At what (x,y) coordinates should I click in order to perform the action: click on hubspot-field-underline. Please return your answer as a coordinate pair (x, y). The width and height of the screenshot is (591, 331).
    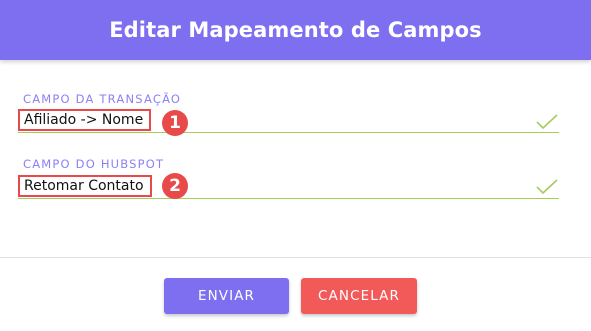
    Looking at the image, I should click on (288, 198).